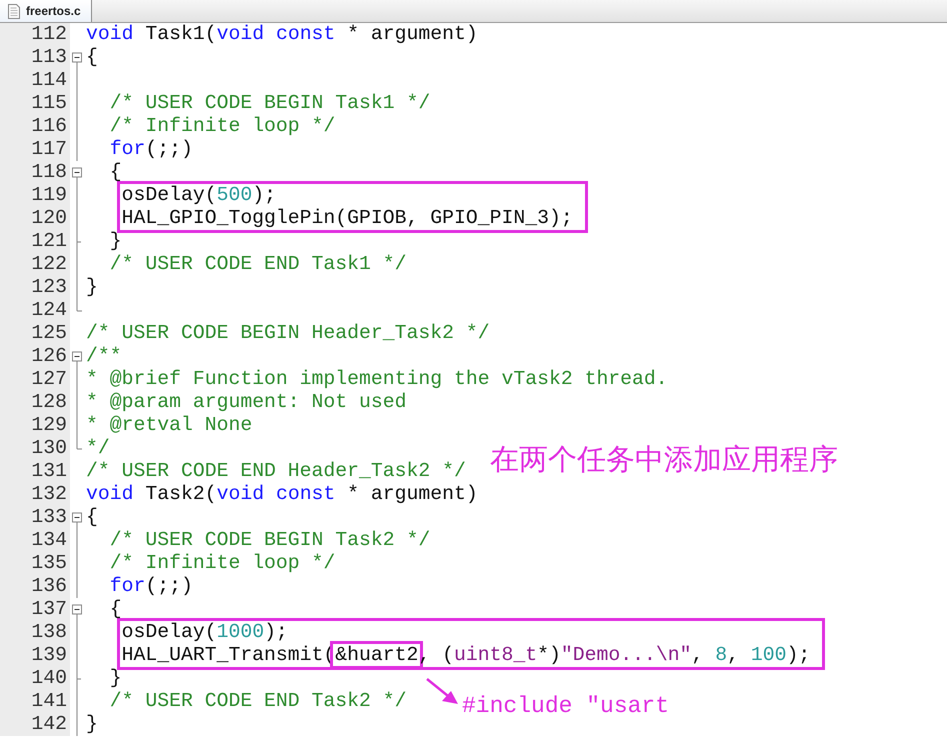 This screenshot has height=740, width=947. I want to click on document-icon, so click(14, 11).